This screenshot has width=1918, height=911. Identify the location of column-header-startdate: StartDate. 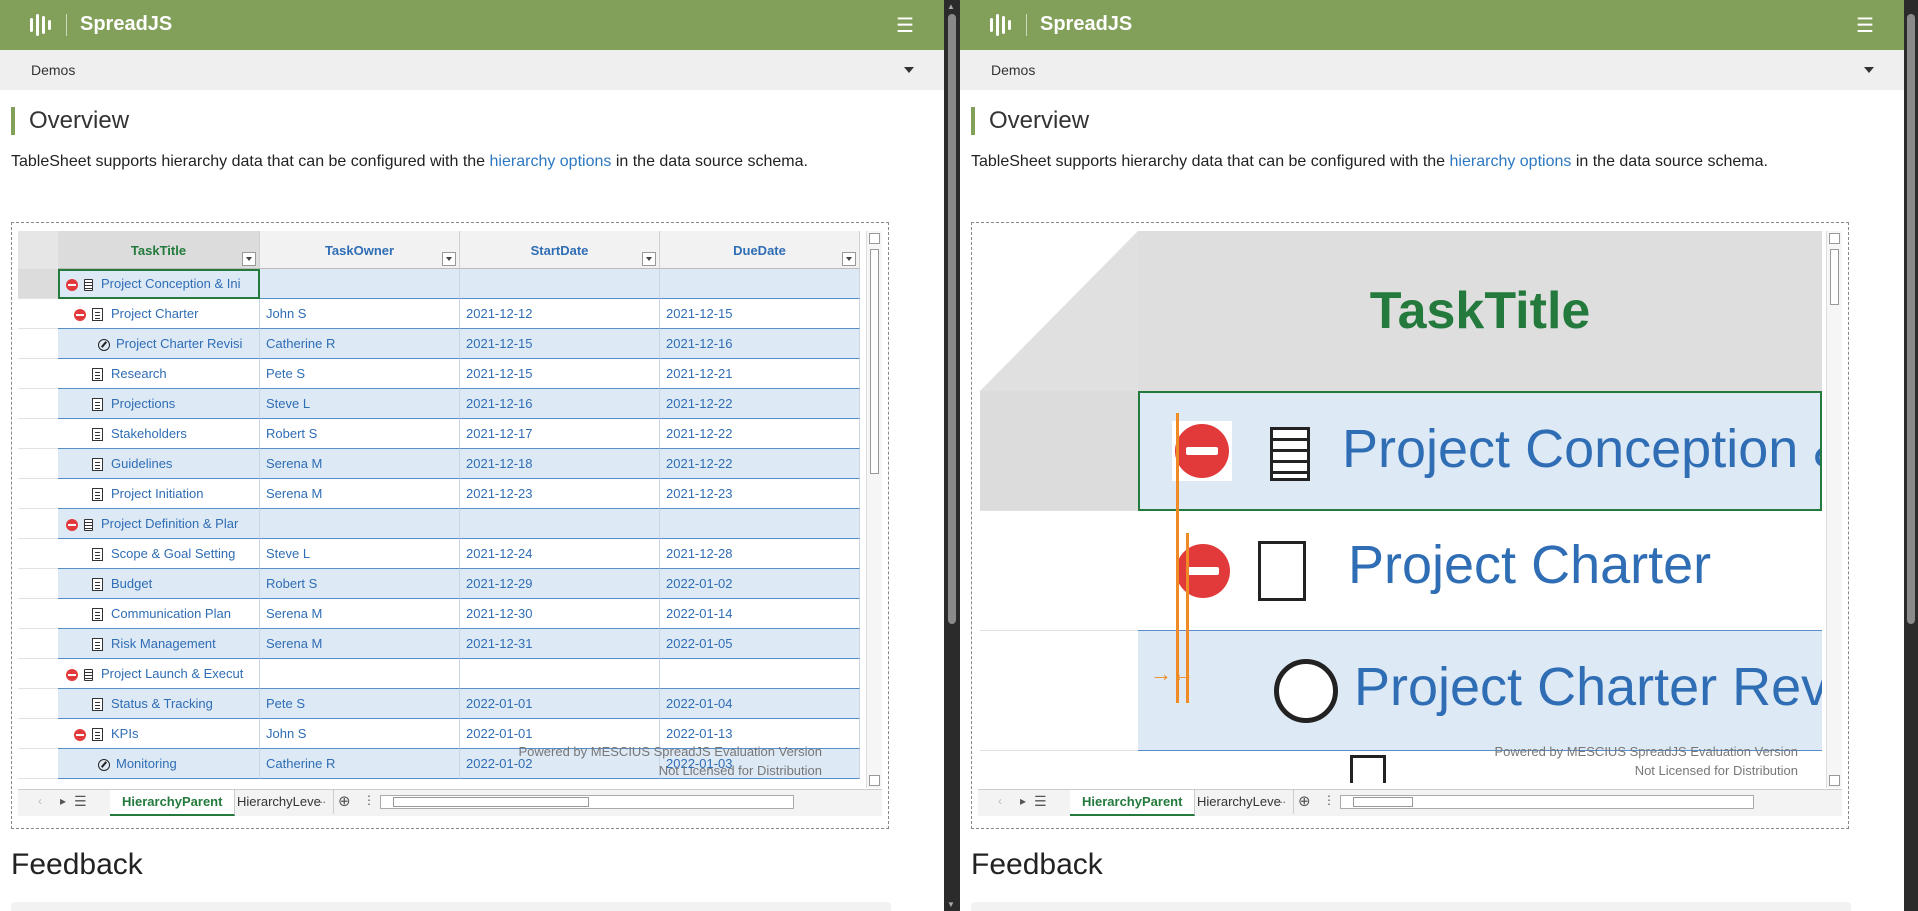
(560, 250).